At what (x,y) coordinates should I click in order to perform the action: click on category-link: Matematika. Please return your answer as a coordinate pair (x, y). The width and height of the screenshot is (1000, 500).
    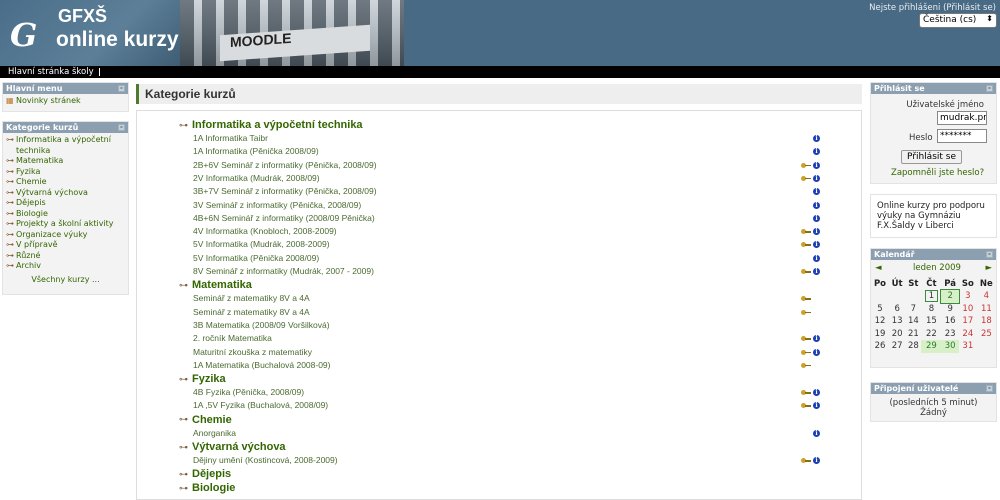
    Looking at the image, I should click on (39, 161).